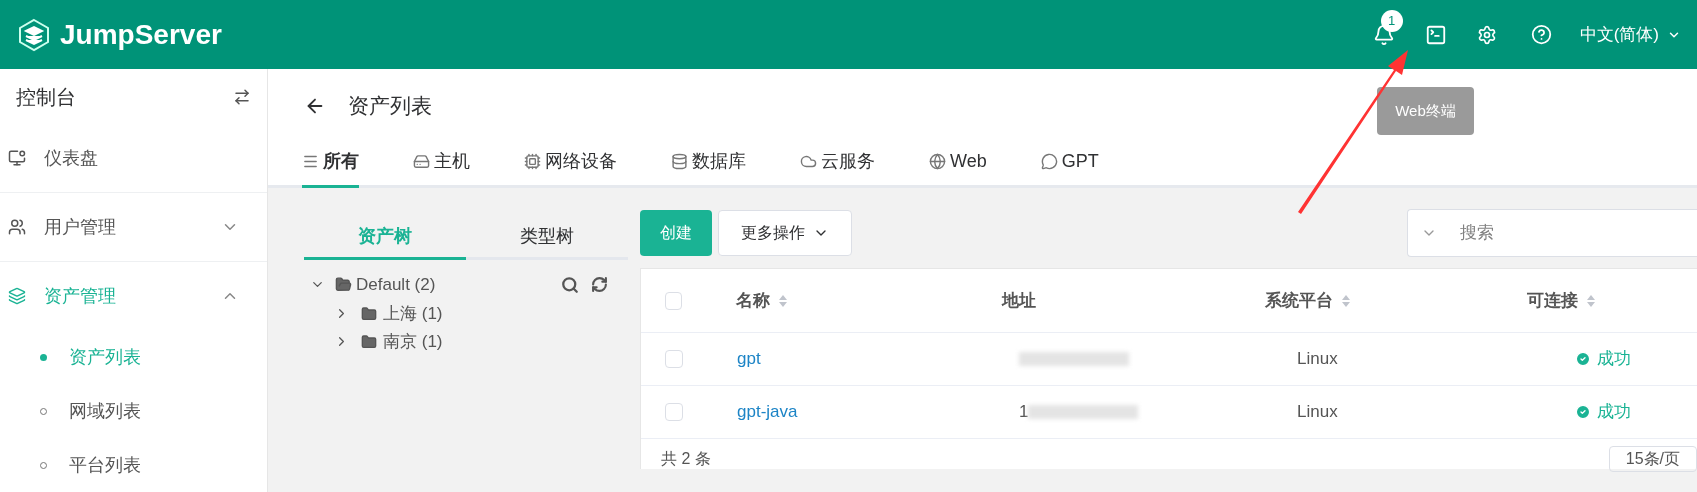 Image resolution: width=1697 pixels, height=492 pixels. Describe the element at coordinates (1049, 161) in the screenshot. I see `chat-bubble-icon` at that location.